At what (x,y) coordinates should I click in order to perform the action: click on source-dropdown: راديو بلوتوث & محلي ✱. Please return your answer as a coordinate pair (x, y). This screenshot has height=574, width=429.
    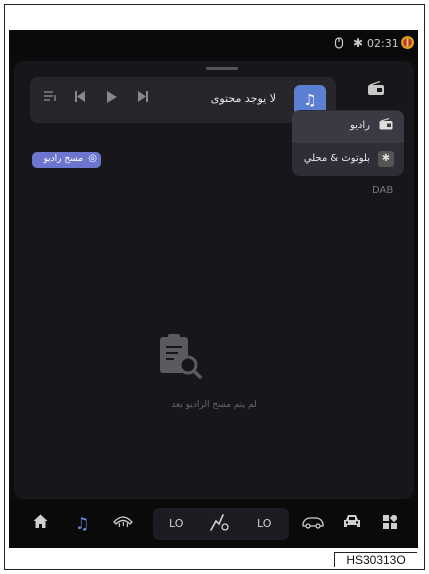
    Looking at the image, I should click on (348, 143).